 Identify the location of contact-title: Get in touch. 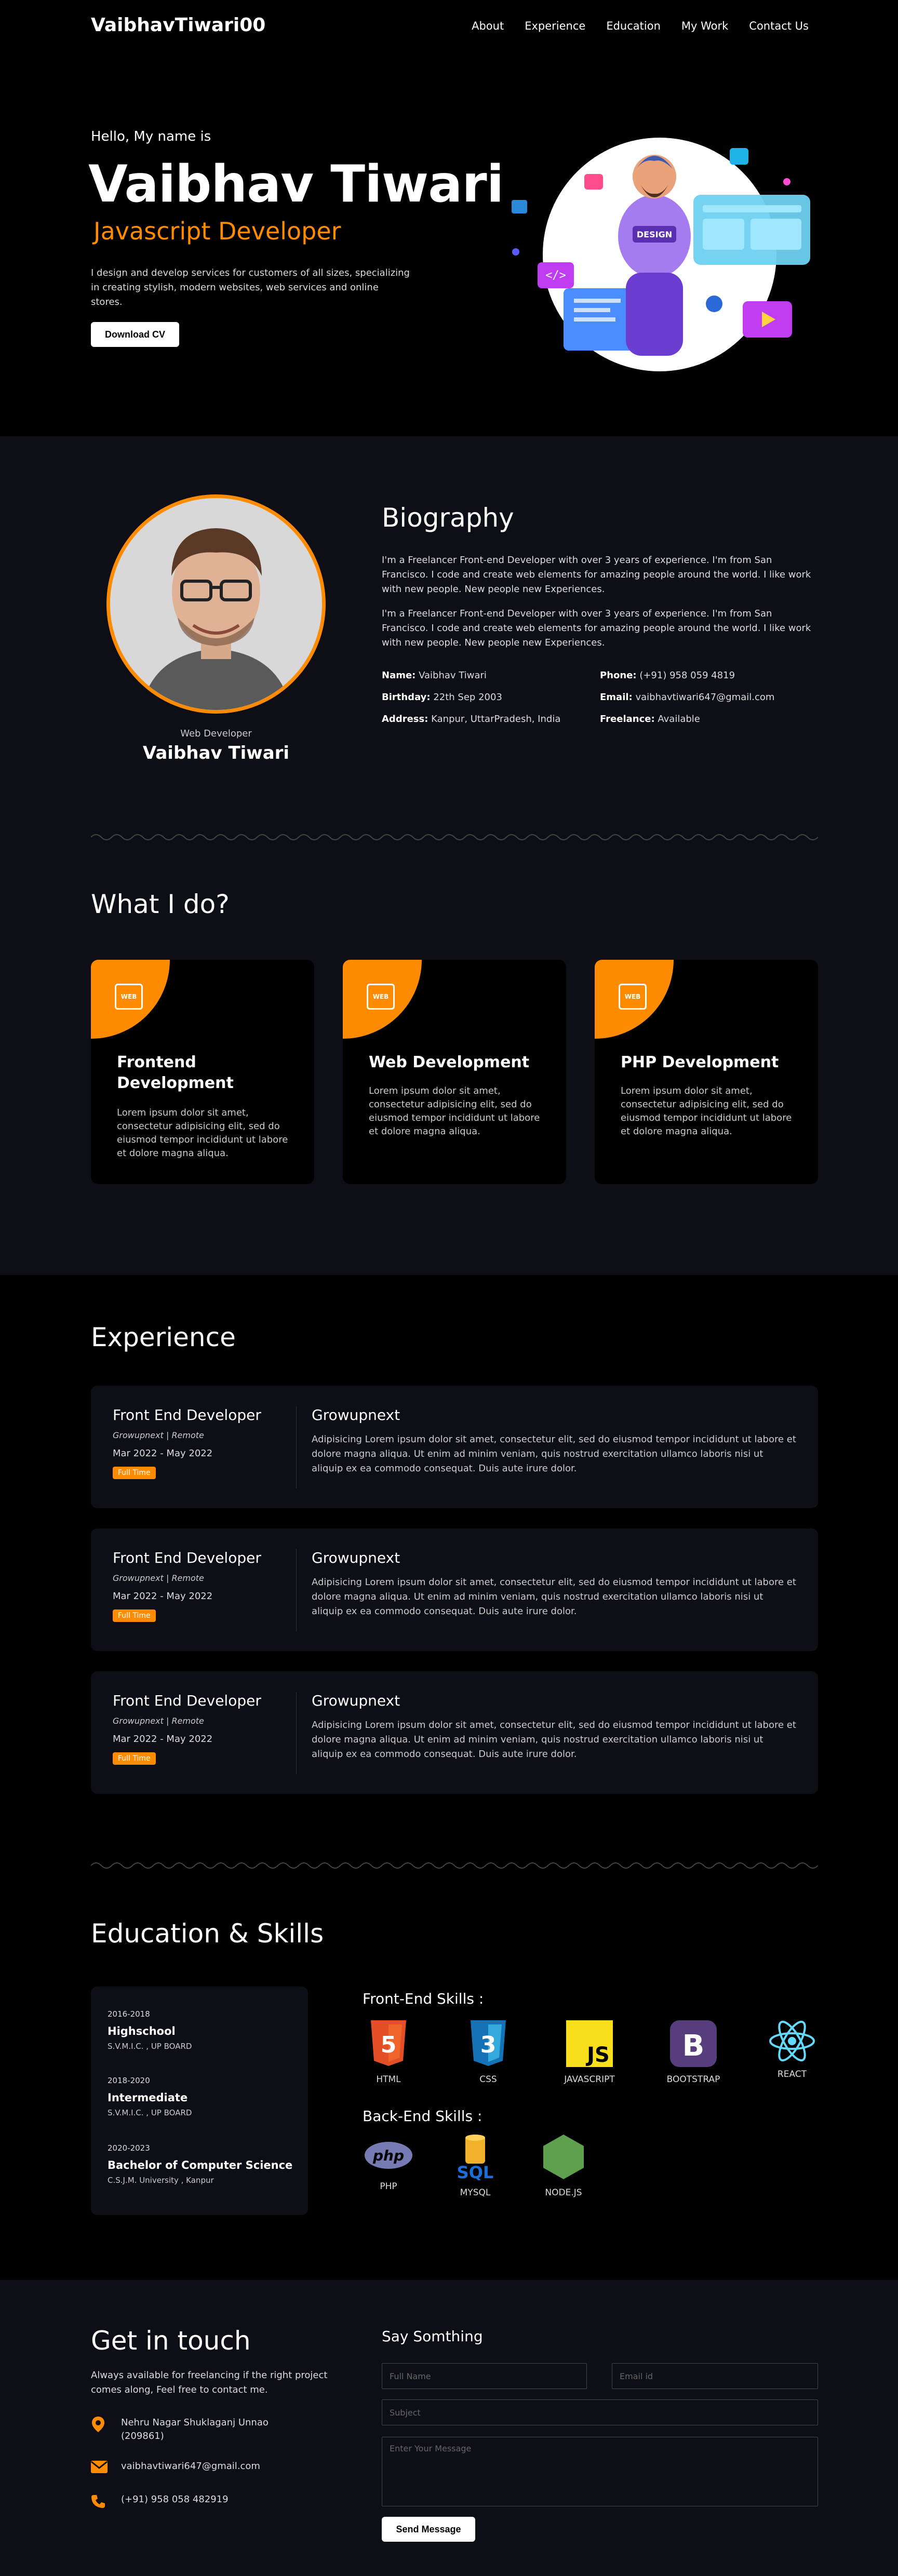
(171, 2341).